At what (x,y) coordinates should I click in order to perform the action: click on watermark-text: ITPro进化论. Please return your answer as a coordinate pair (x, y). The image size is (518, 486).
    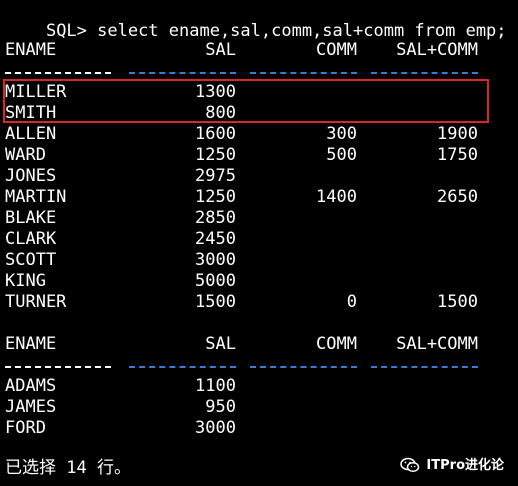
    Looking at the image, I should click on (465, 465).